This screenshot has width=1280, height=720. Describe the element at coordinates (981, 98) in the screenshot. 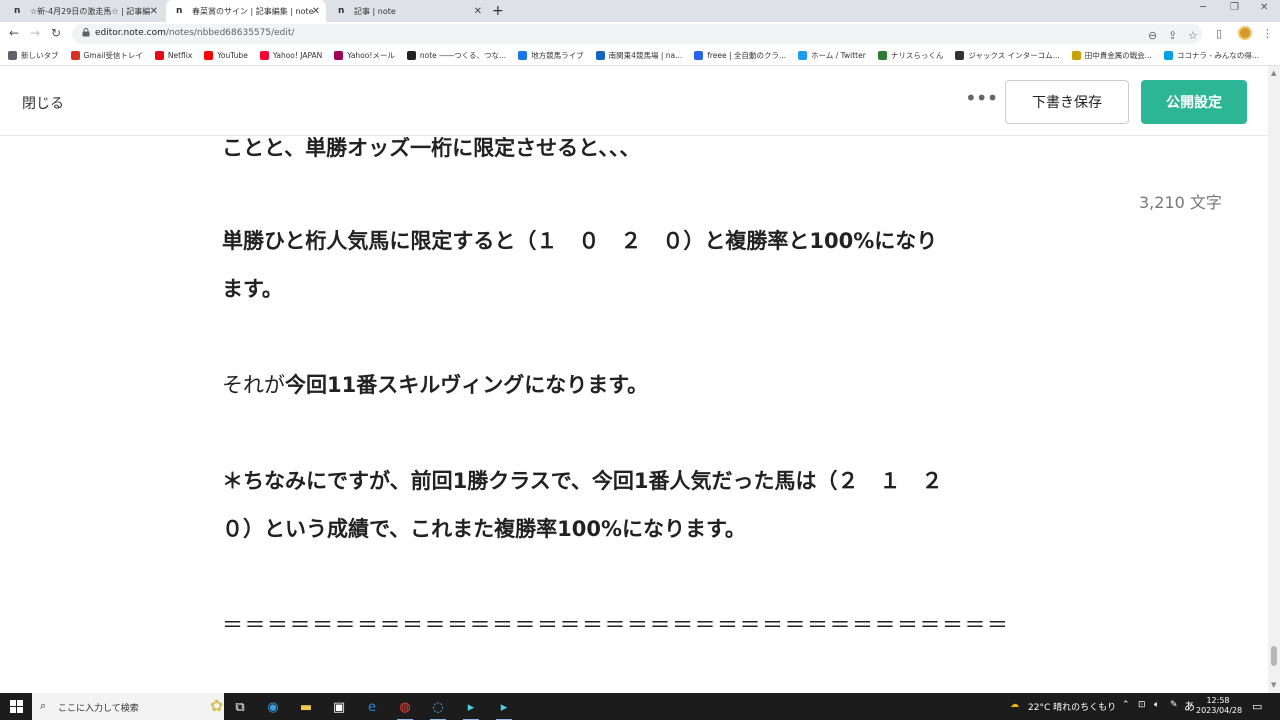

I see `more-options-icon: •••` at that location.